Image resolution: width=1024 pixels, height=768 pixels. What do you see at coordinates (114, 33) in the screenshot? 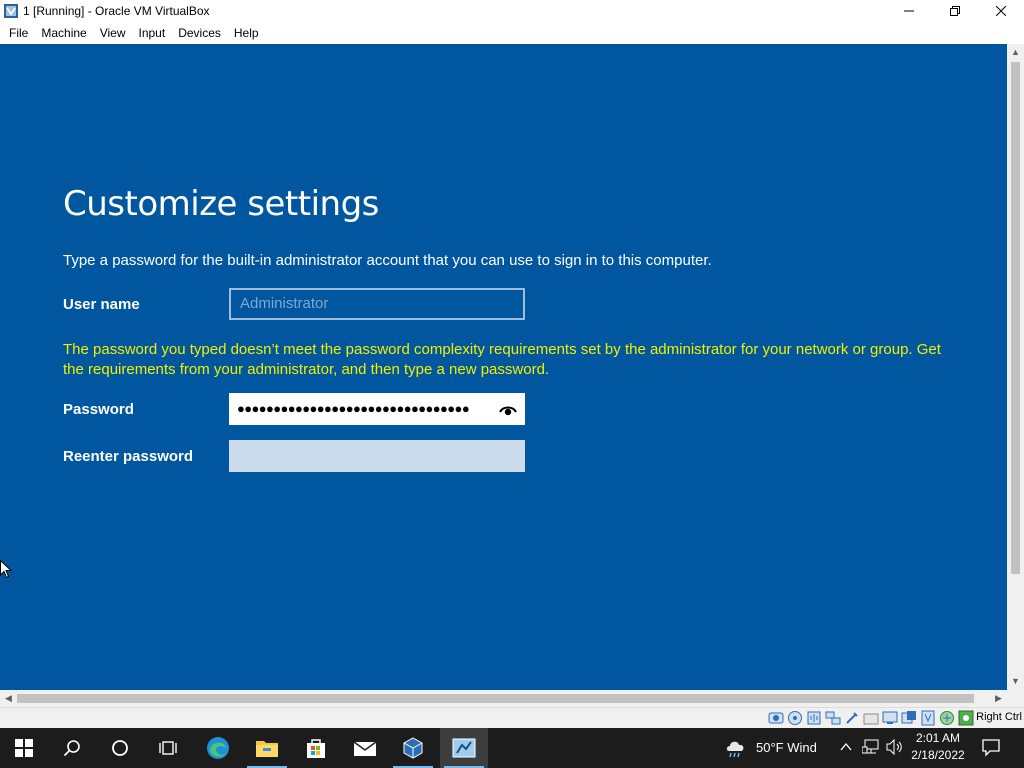
I see `menu-view: View` at bounding box center [114, 33].